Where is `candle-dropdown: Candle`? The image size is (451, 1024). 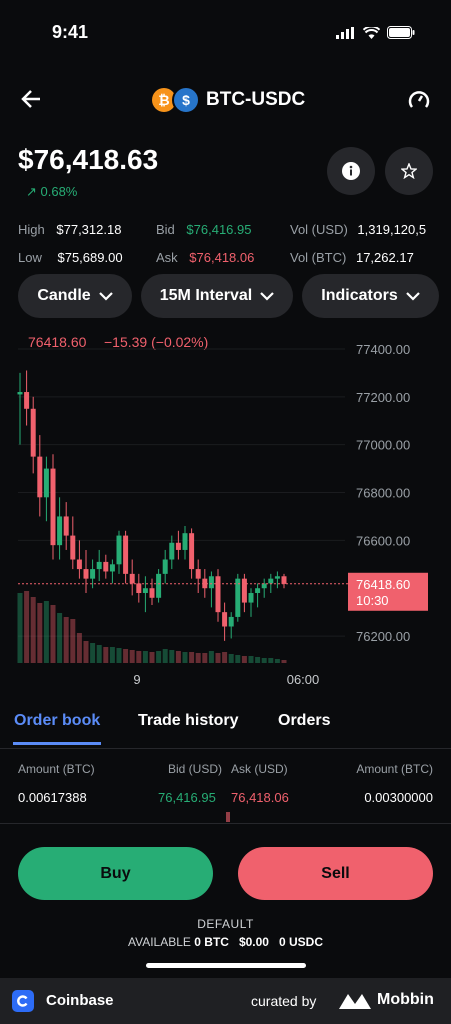 candle-dropdown: Candle is located at coordinates (75, 296).